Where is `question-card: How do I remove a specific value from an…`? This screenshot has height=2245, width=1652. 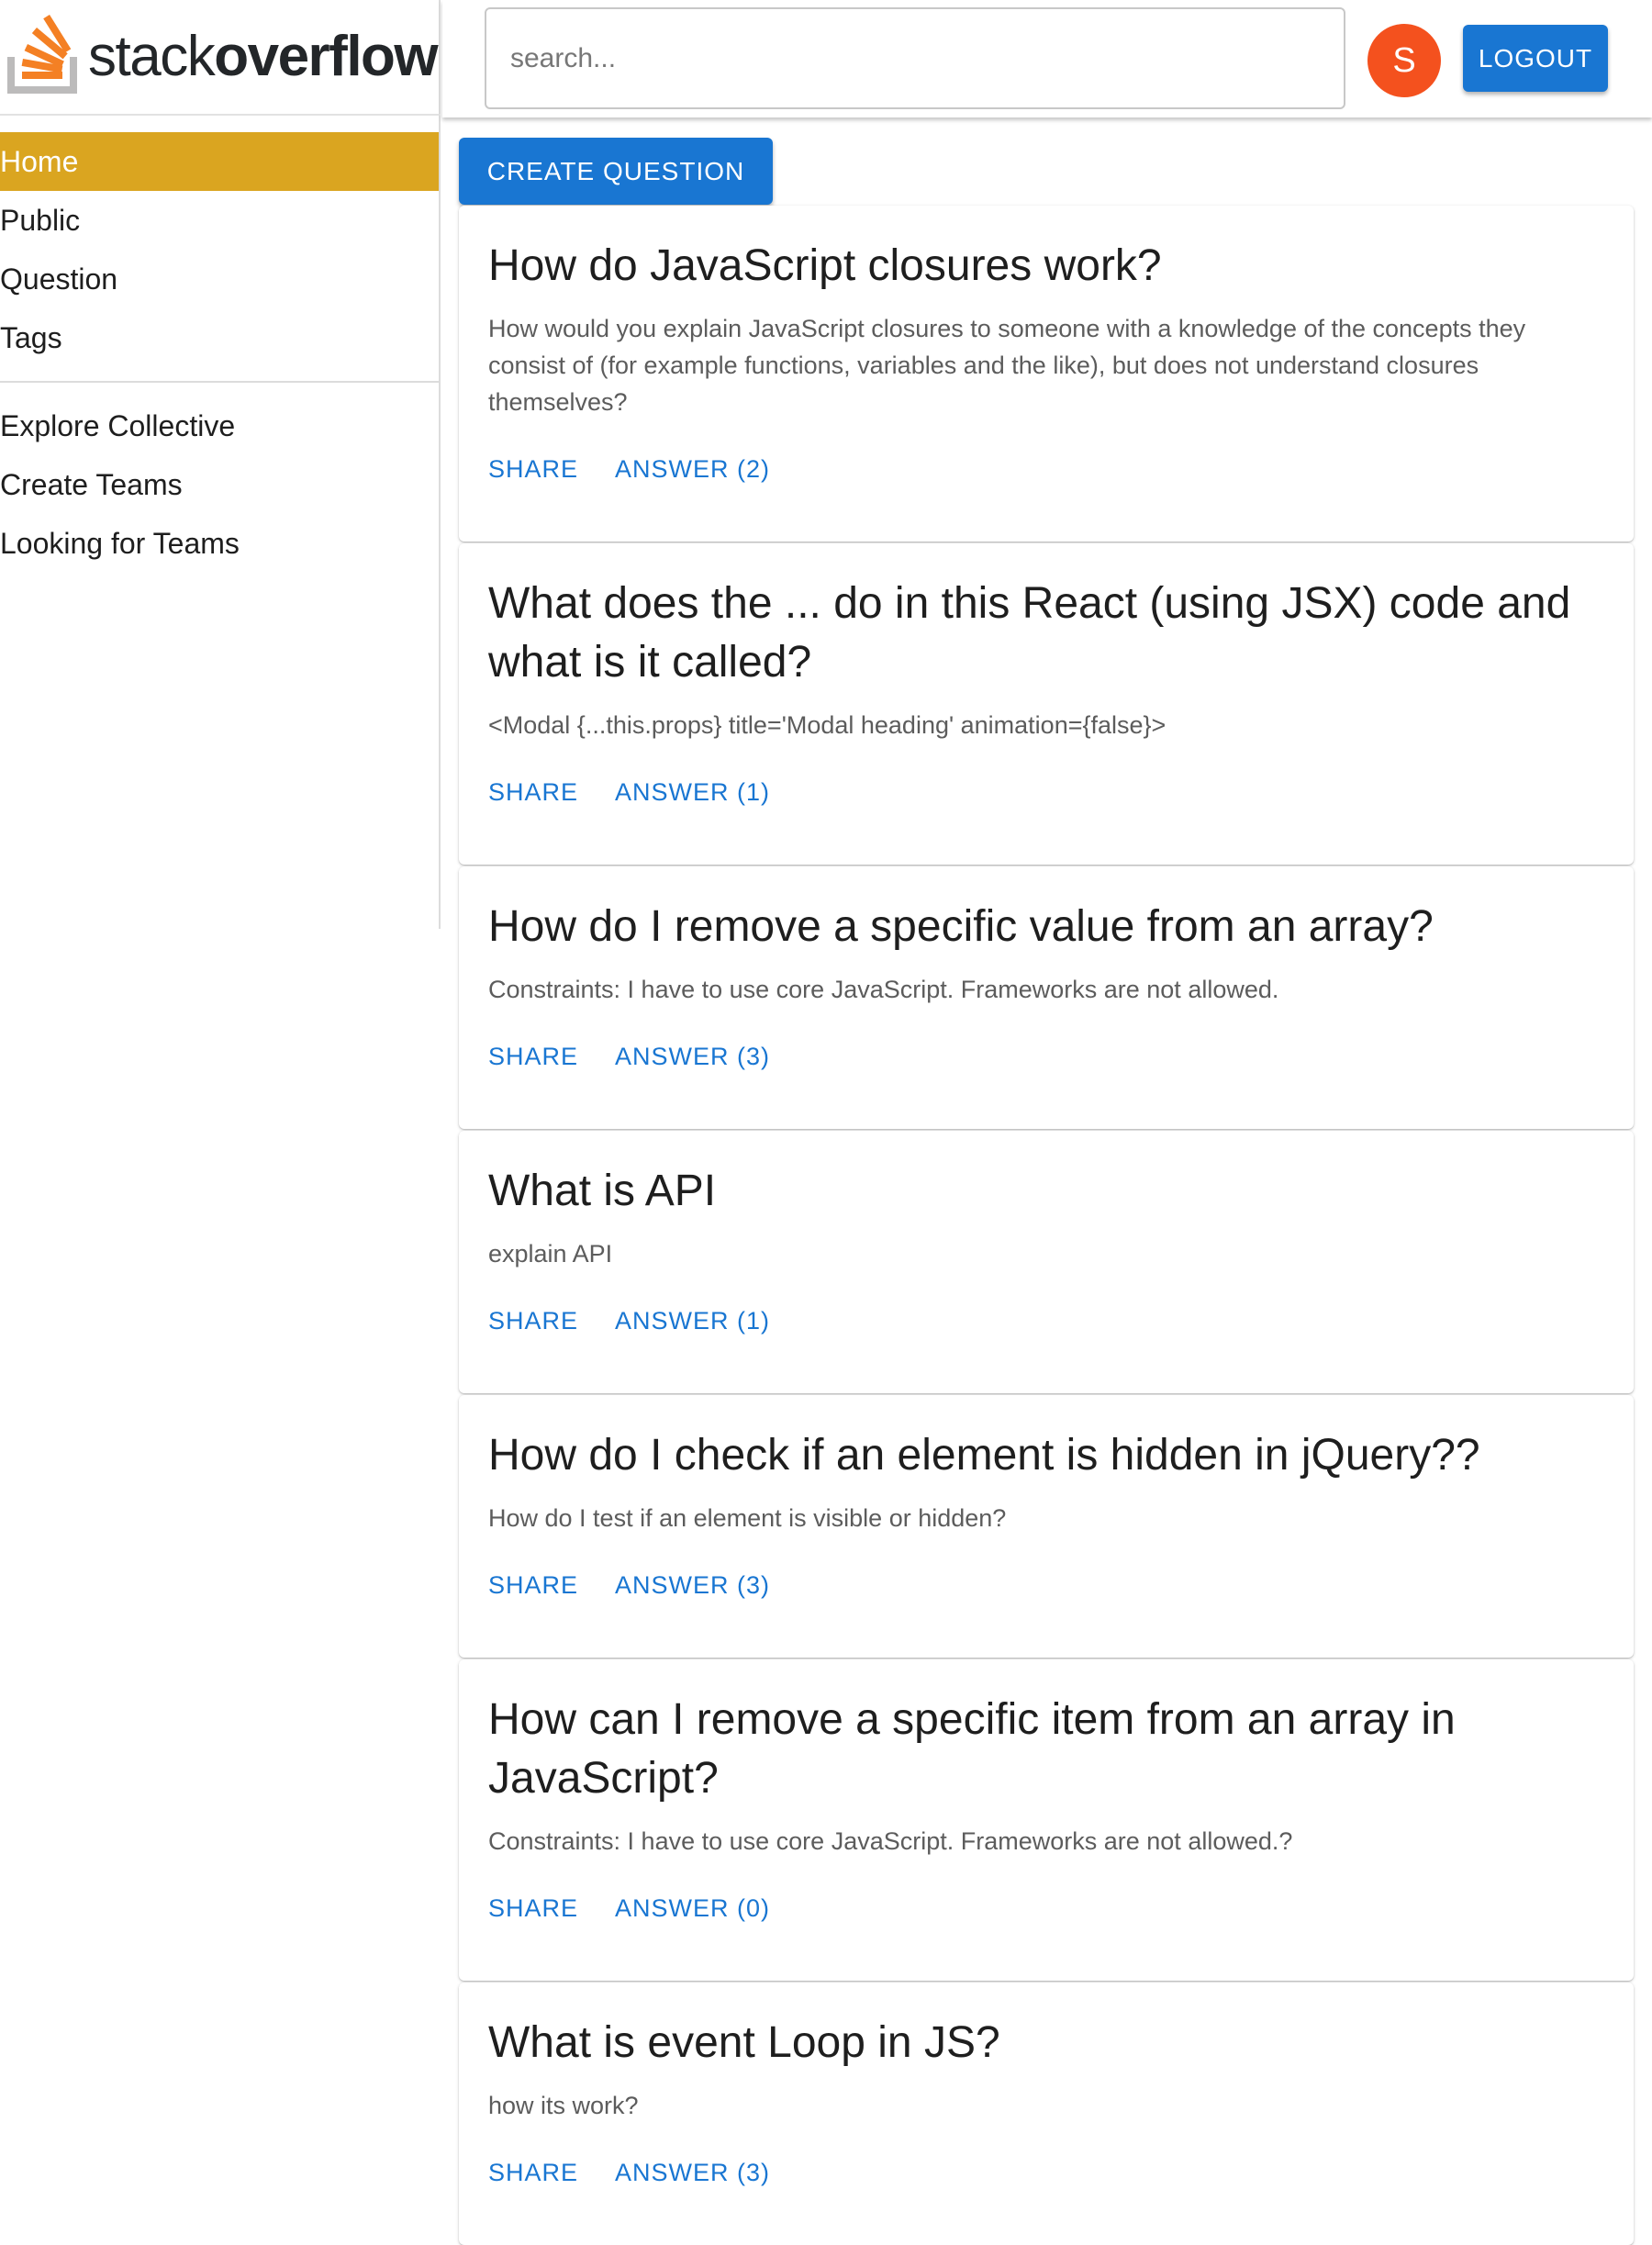 question-card: How do I remove a specific value from an… is located at coordinates (1047, 998).